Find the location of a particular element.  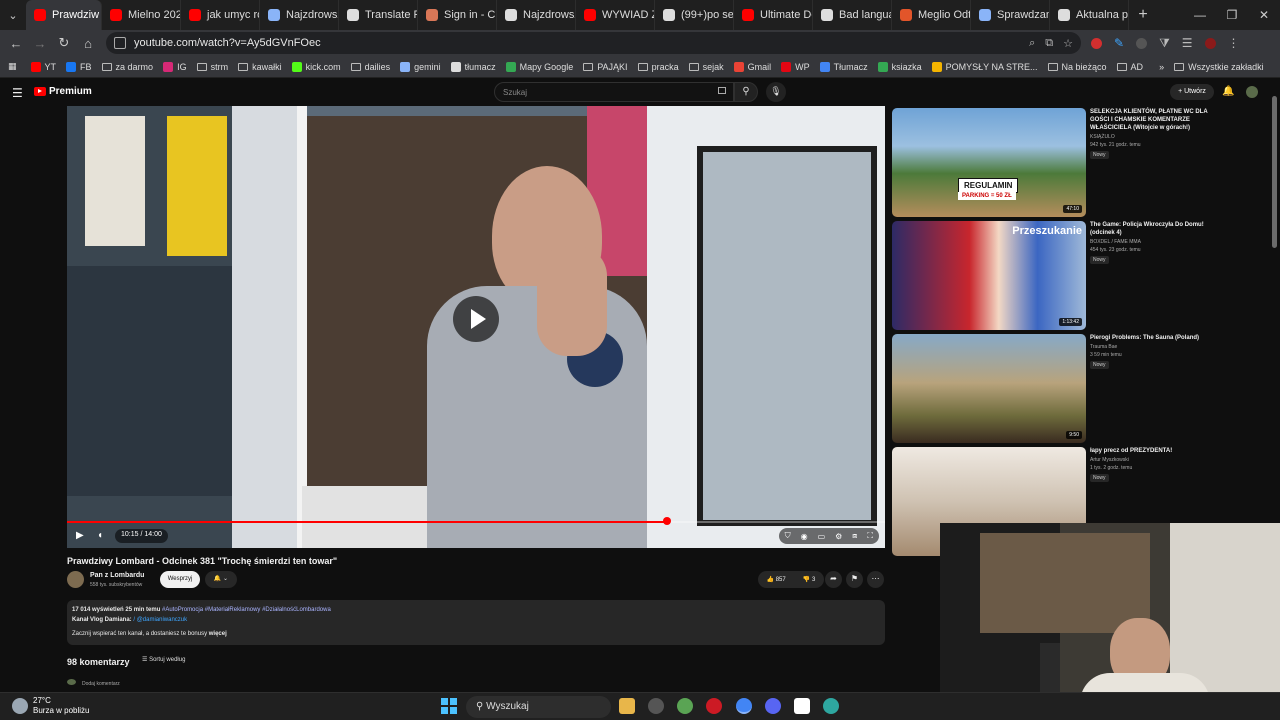

notion-icon is located at coordinates (802, 706).